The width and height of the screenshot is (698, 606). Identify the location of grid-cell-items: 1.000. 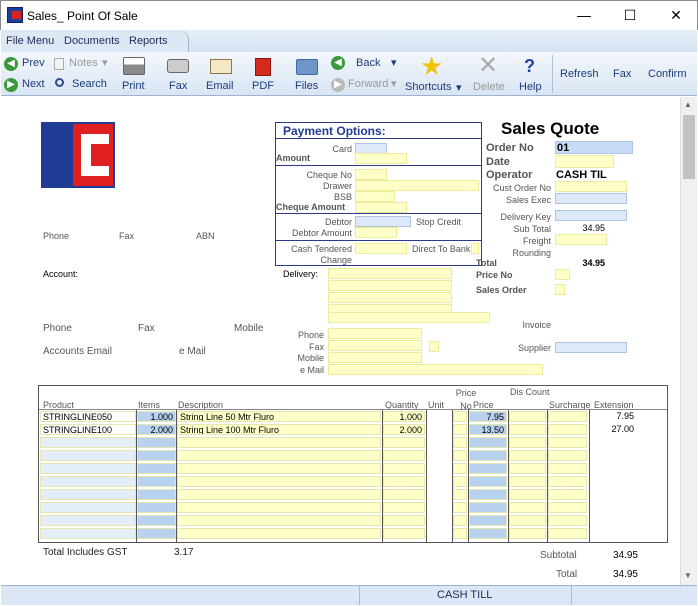
(156, 416).